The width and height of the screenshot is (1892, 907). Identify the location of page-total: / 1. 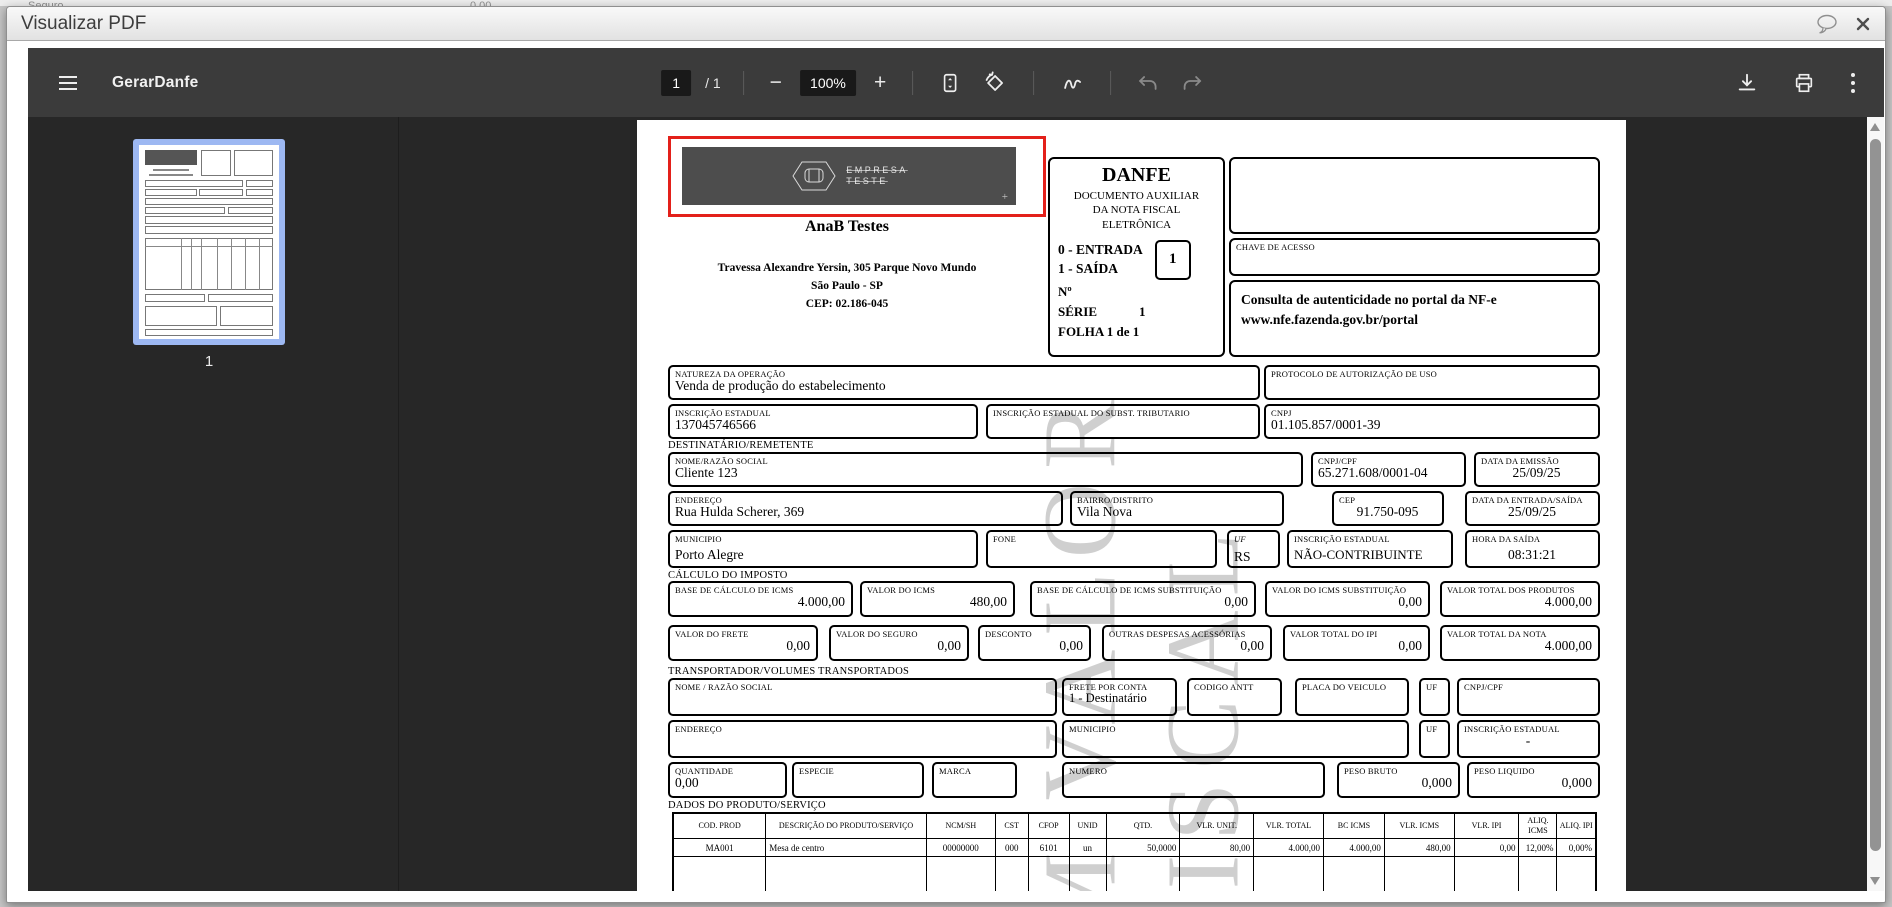
(713, 82).